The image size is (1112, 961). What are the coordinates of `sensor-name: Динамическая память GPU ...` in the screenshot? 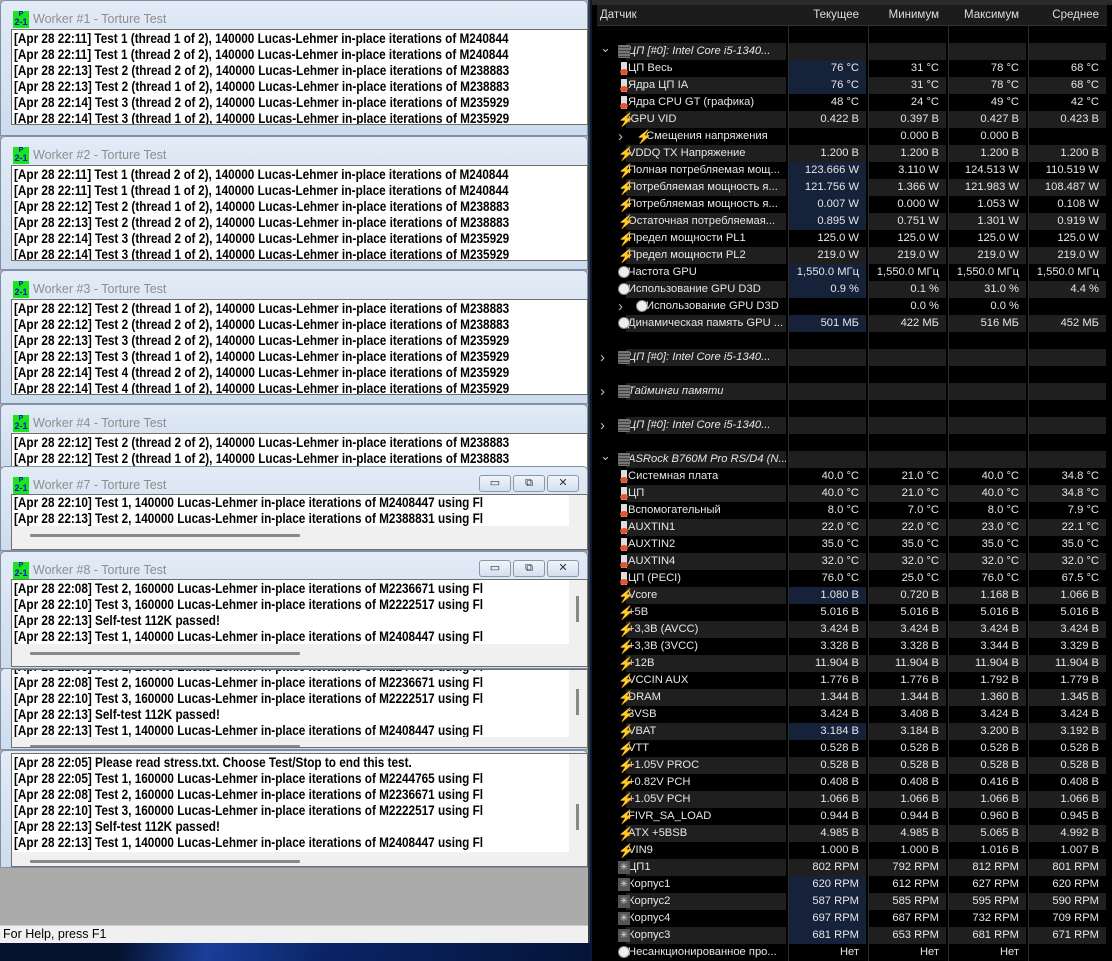 It's located at (706, 323).